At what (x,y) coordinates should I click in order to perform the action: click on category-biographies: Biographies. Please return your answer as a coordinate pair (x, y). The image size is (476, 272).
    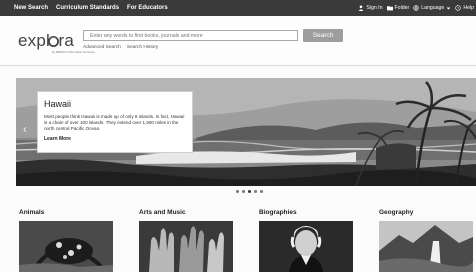
    Looking at the image, I should click on (306, 240).